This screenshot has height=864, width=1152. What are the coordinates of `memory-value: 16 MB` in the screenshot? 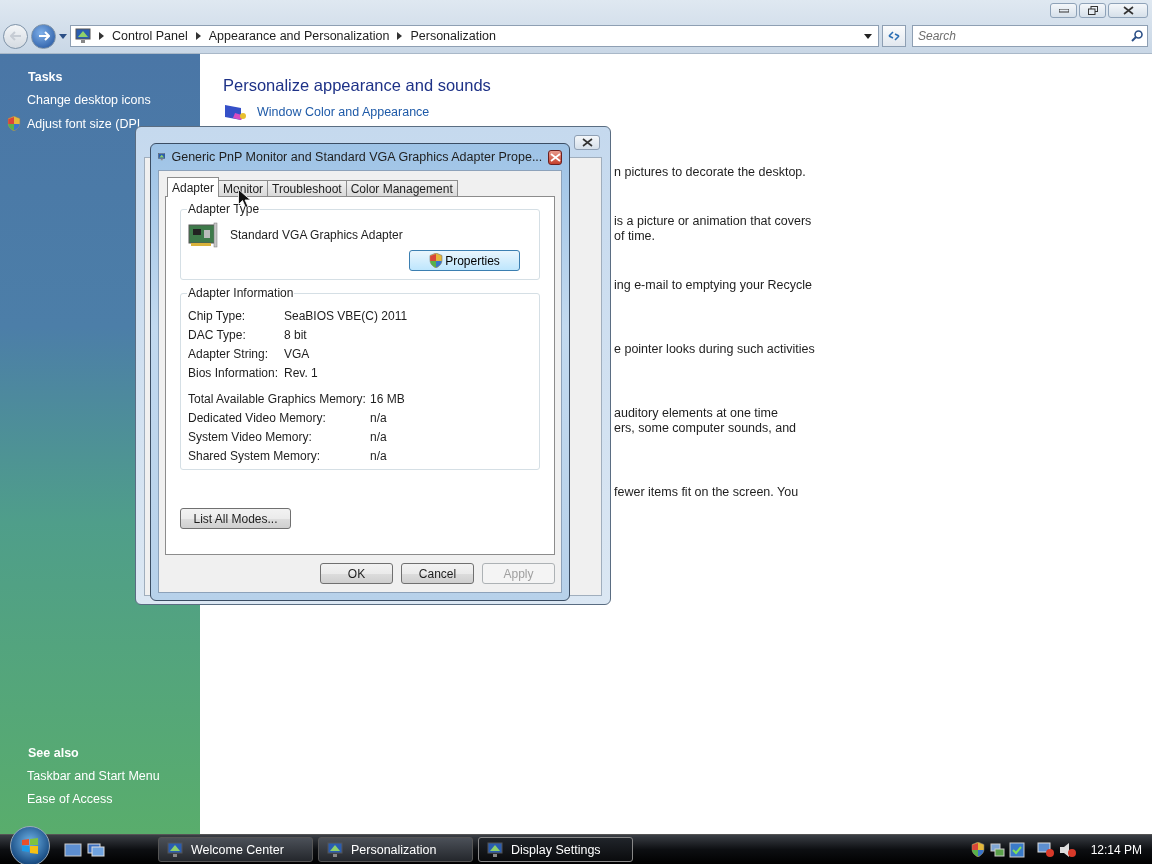 It's located at (388, 399).